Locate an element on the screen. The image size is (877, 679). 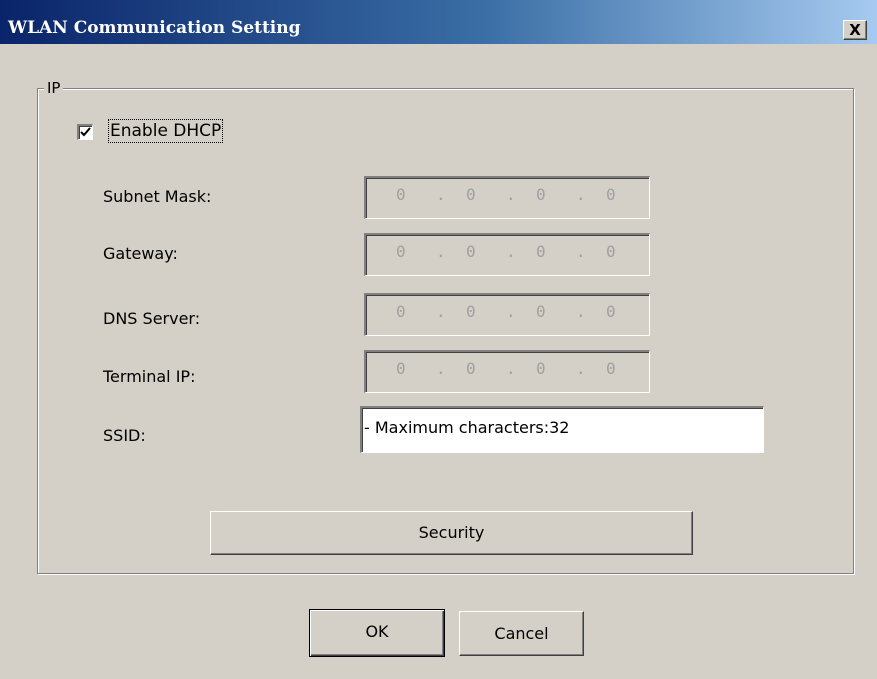
checkmark-icon is located at coordinates (85, 132).